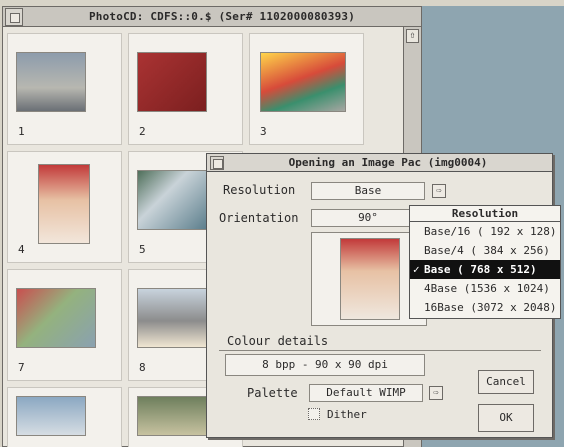 This screenshot has height=447, width=564. I want to click on thumbnail-1: 1, so click(64, 89).